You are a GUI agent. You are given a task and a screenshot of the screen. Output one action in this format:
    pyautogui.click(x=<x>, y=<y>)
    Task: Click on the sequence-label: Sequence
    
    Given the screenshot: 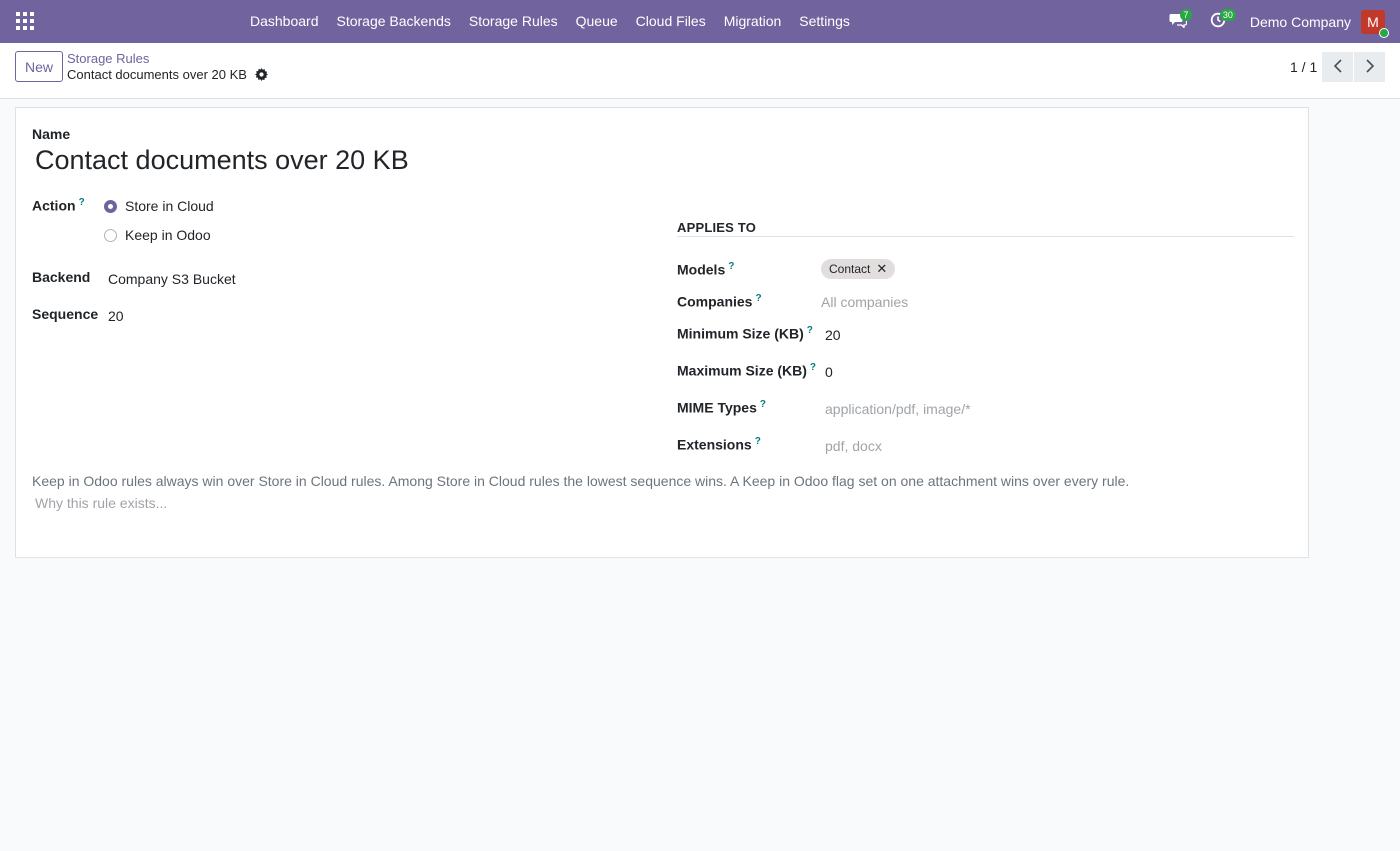 What is the action you would take?
    pyautogui.click(x=65, y=314)
    